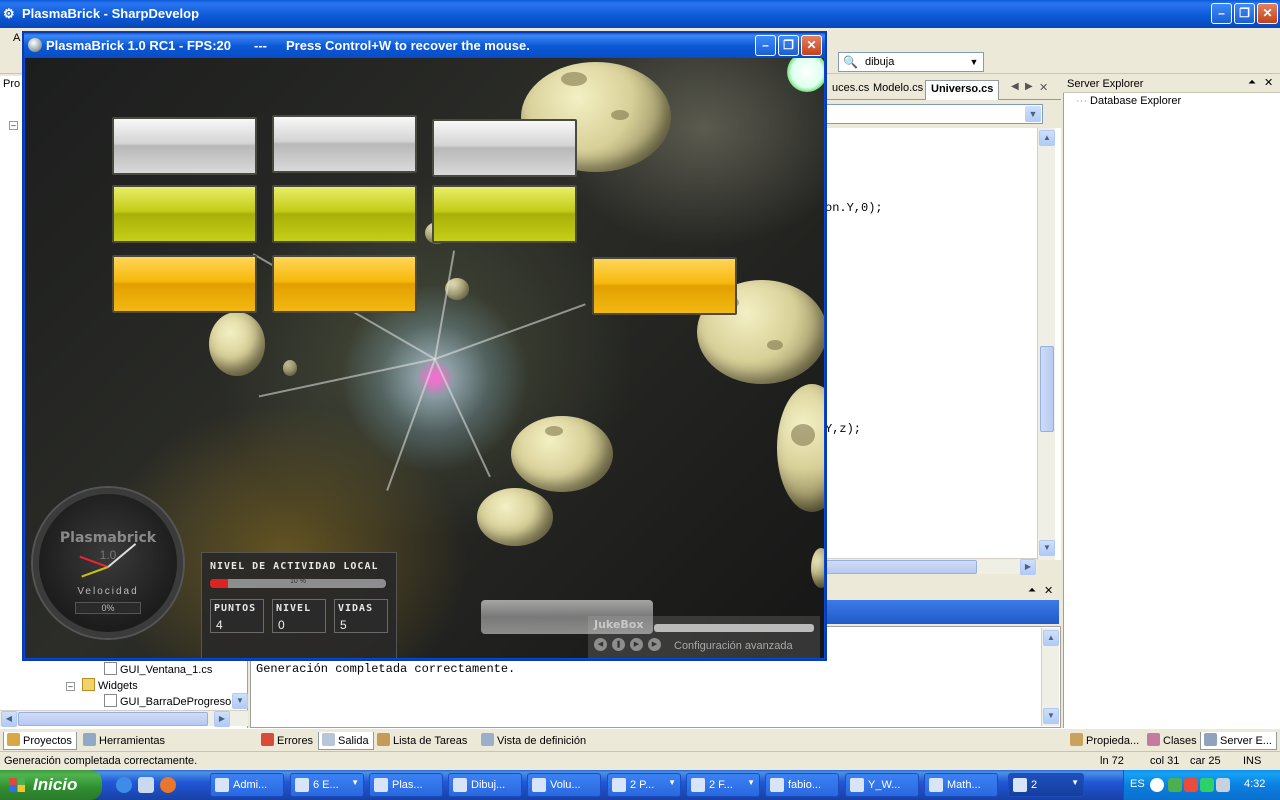  What do you see at coordinates (70, 686) in the screenshot?
I see `tree-expander-widgets: –` at bounding box center [70, 686].